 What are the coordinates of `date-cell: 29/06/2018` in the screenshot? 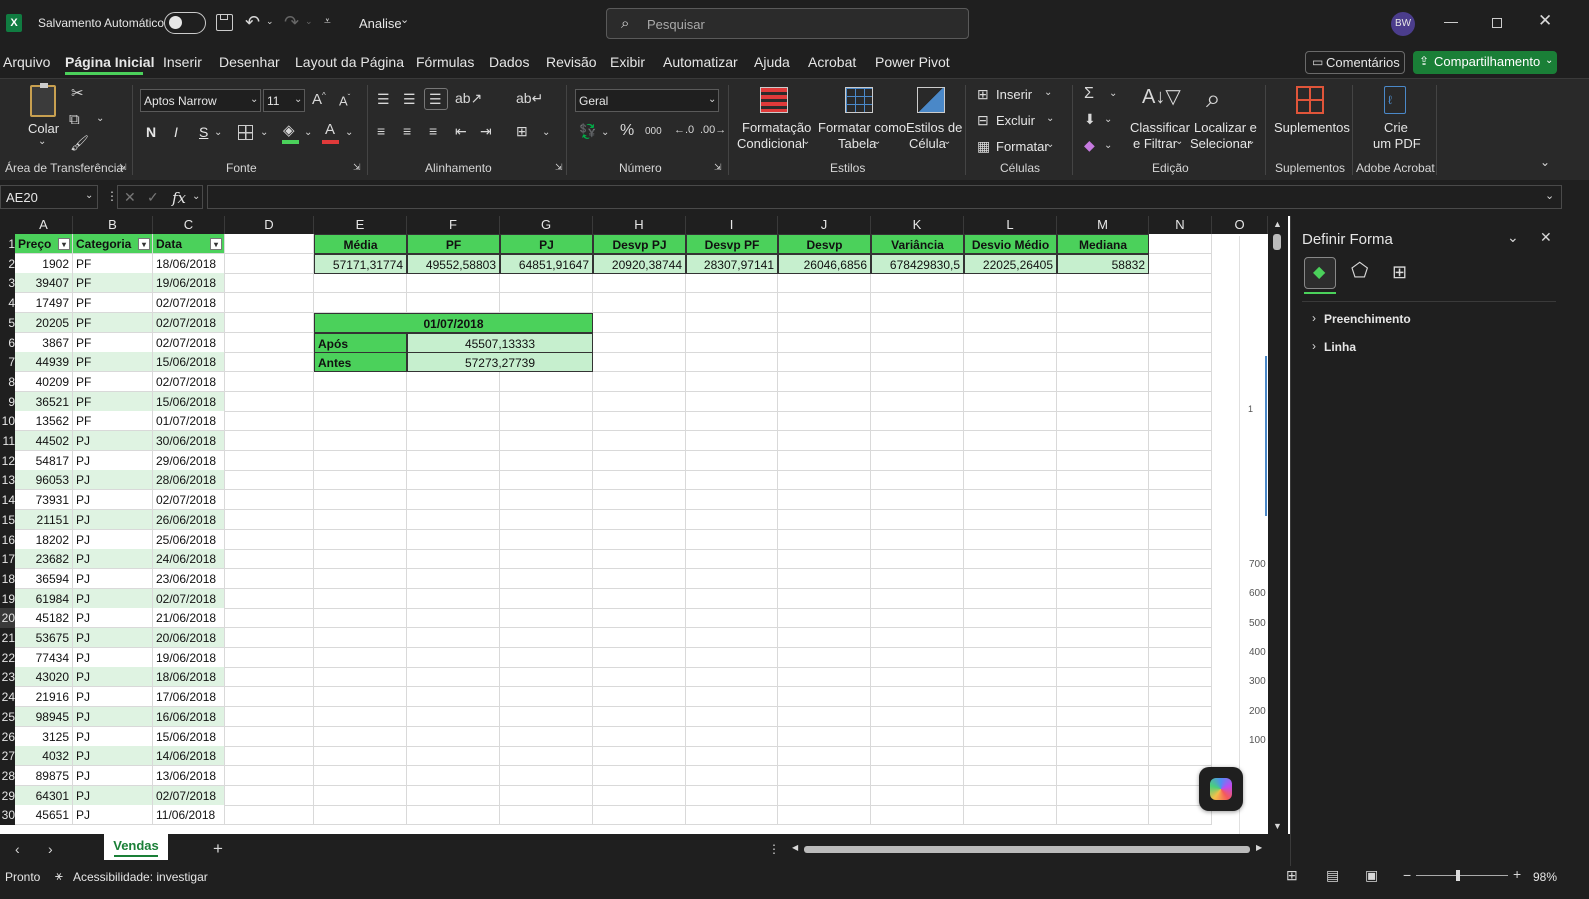 It's located at (189, 460).